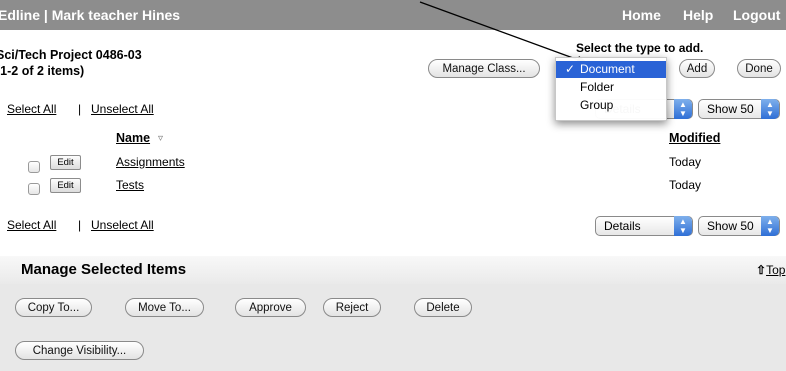 The width and height of the screenshot is (786, 371). Describe the element at coordinates (90, 15) in the screenshot. I see `app-brand: Edline | Mark teacher Hines` at that location.